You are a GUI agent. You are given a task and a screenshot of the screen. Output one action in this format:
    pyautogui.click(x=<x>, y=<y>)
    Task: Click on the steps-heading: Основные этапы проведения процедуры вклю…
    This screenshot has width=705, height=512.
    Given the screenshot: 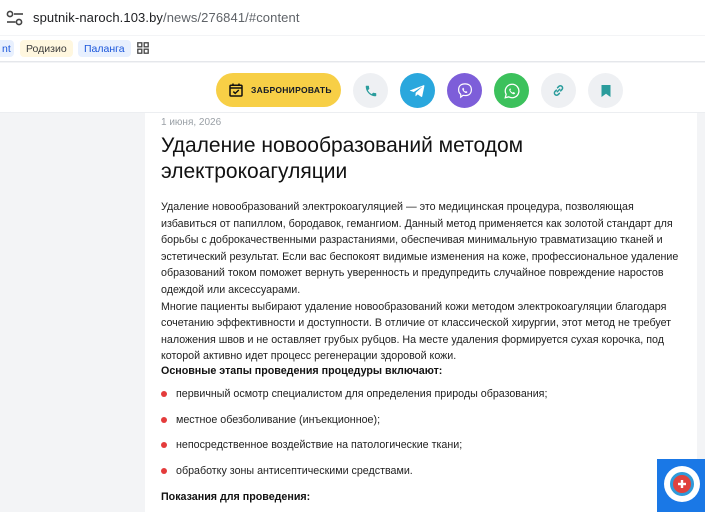 What is the action you would take?
    pyautogui.click(x=302, y=371)
    